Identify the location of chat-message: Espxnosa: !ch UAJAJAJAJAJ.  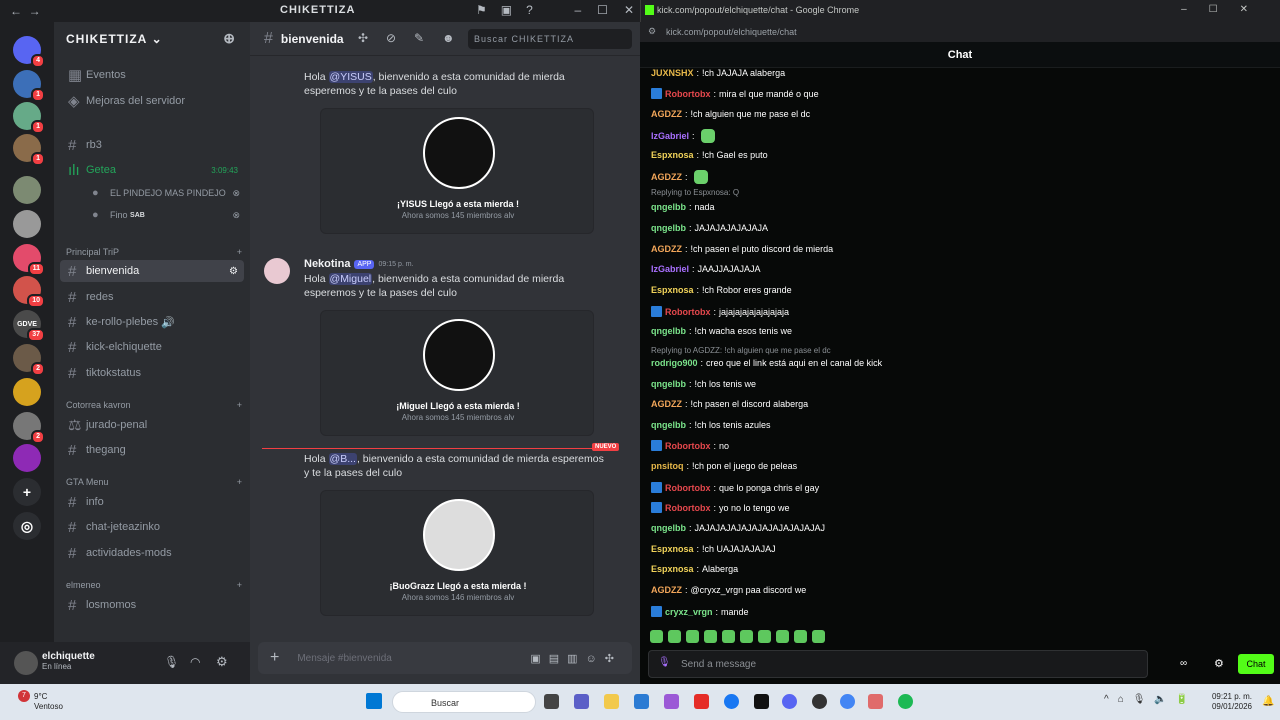
(713, 549).